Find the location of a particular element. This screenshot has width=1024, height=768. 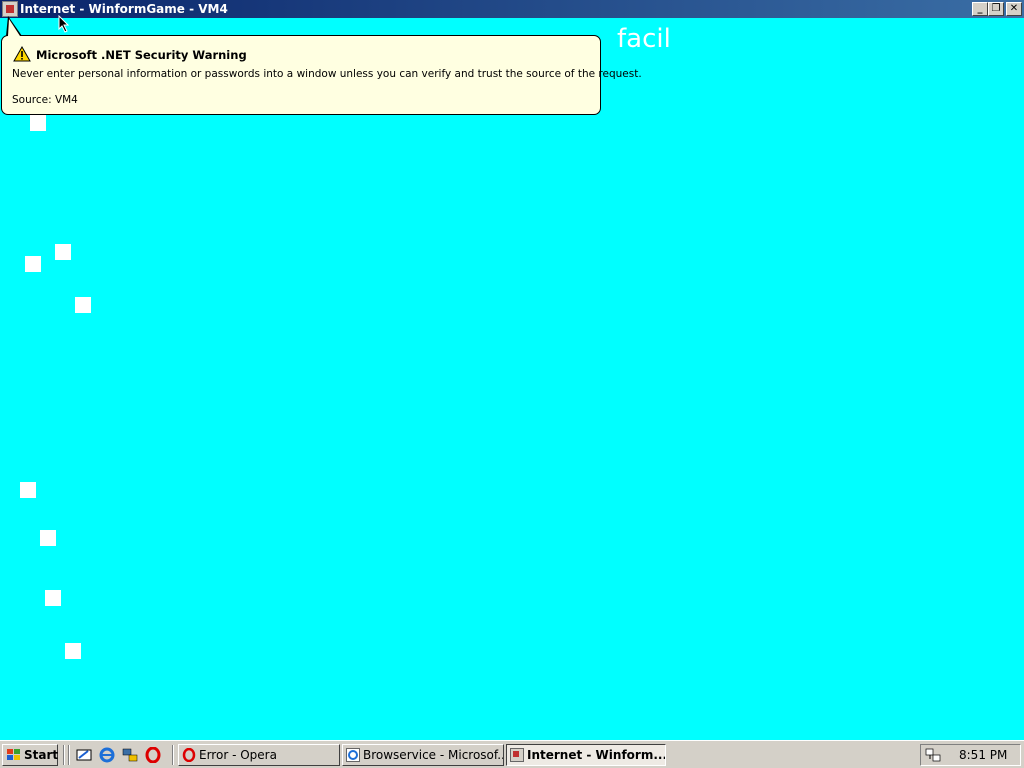

network-icon is located at coordinates (130, 755).